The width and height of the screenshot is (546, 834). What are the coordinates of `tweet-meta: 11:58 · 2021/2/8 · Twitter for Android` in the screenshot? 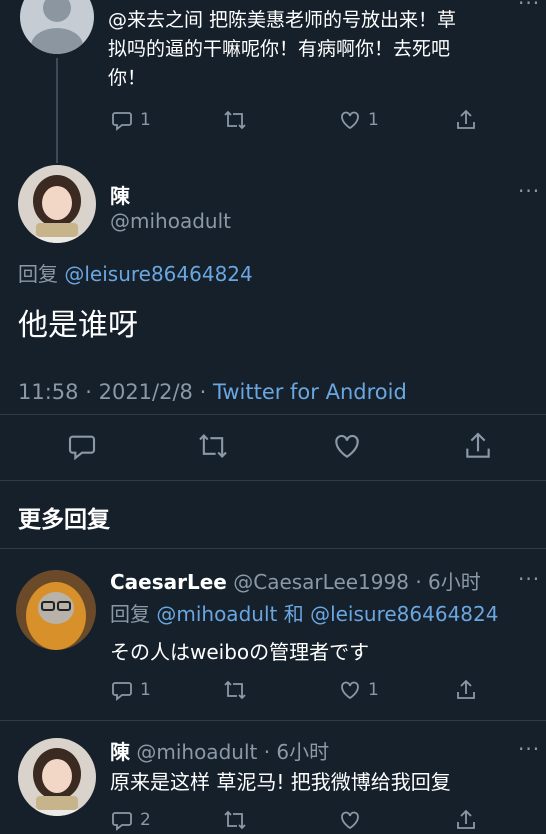 It's located at (212, 392).